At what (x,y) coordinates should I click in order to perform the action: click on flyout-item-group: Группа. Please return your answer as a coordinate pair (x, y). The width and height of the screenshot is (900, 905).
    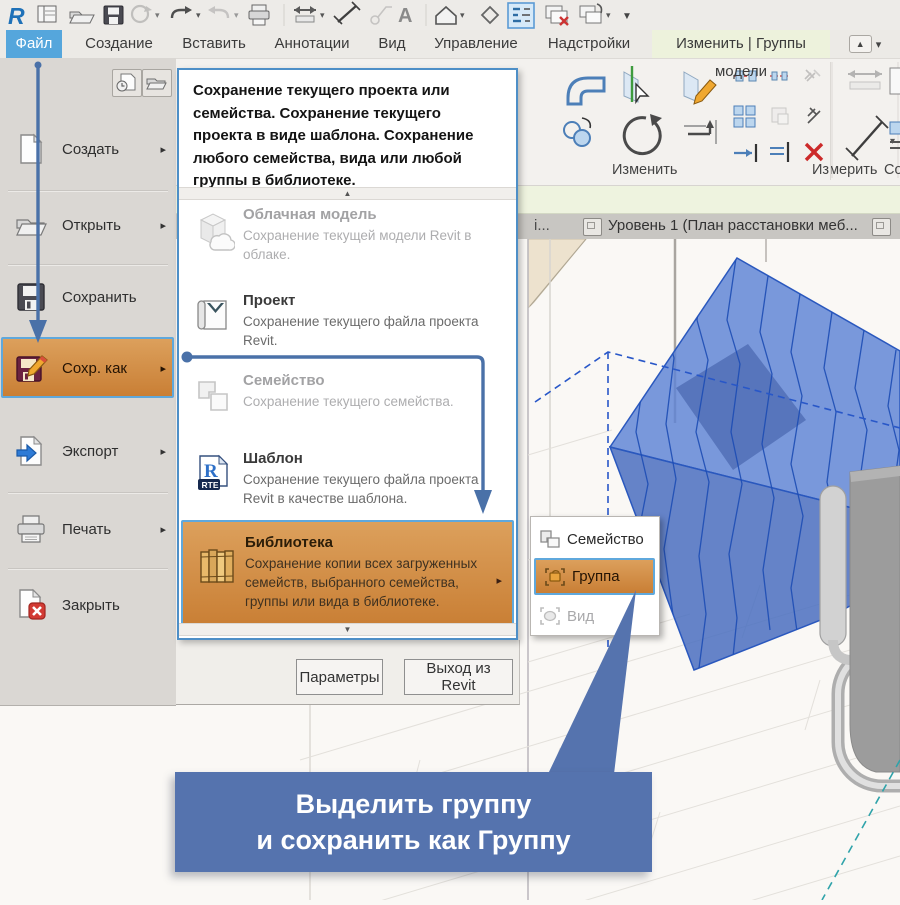
    Looking at the image, I should click on (594, 576).